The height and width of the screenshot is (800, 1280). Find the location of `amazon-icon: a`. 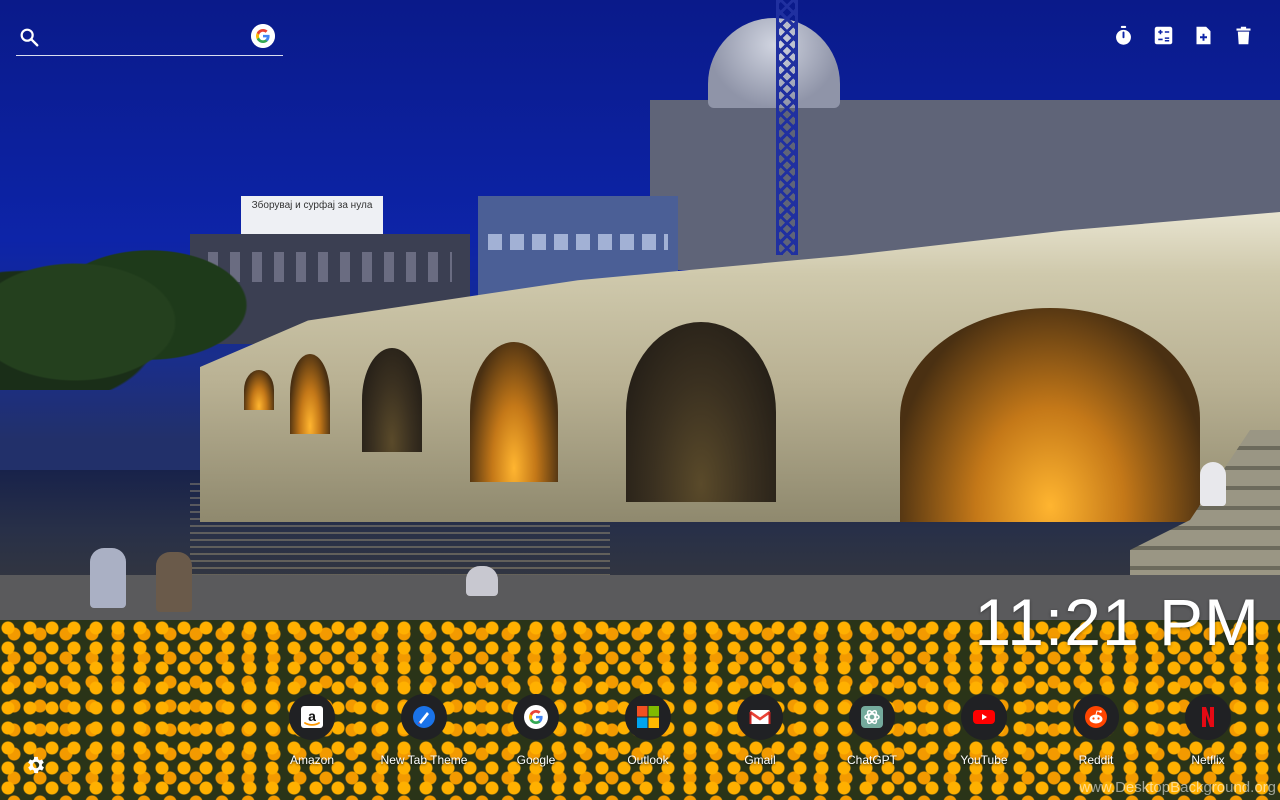

amazon-icon: a is located at coordinates (312, 717).